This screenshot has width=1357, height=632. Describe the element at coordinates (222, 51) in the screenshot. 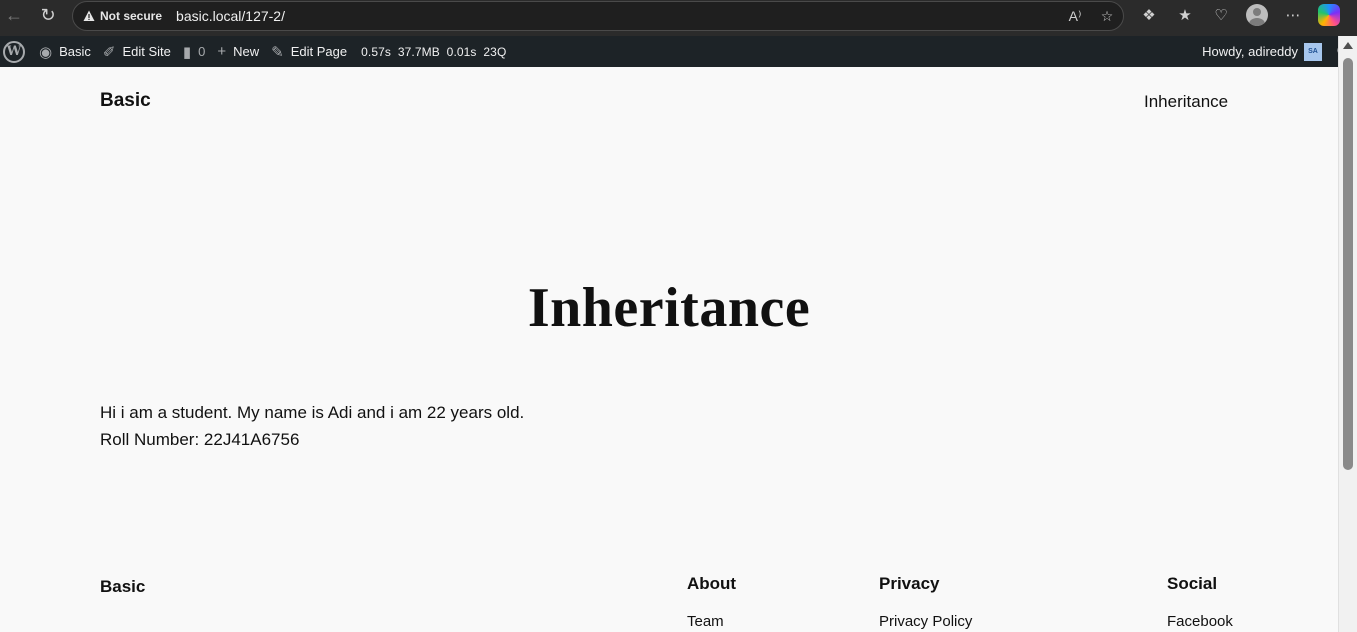

I see `plus-icon: +` at that location.